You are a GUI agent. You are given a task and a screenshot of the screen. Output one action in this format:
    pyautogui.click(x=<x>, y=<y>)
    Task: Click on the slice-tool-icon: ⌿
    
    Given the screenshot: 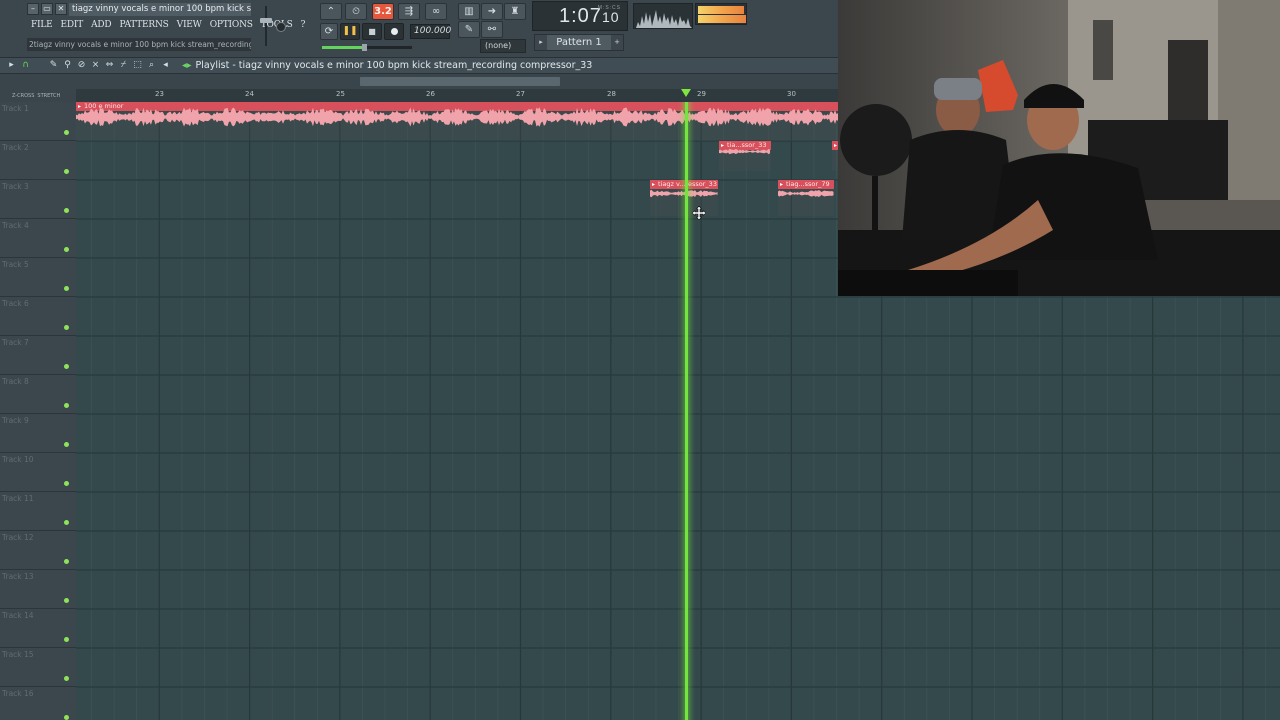 What is the action you would take?
    pyautogui.click(x=123, y=65)
    